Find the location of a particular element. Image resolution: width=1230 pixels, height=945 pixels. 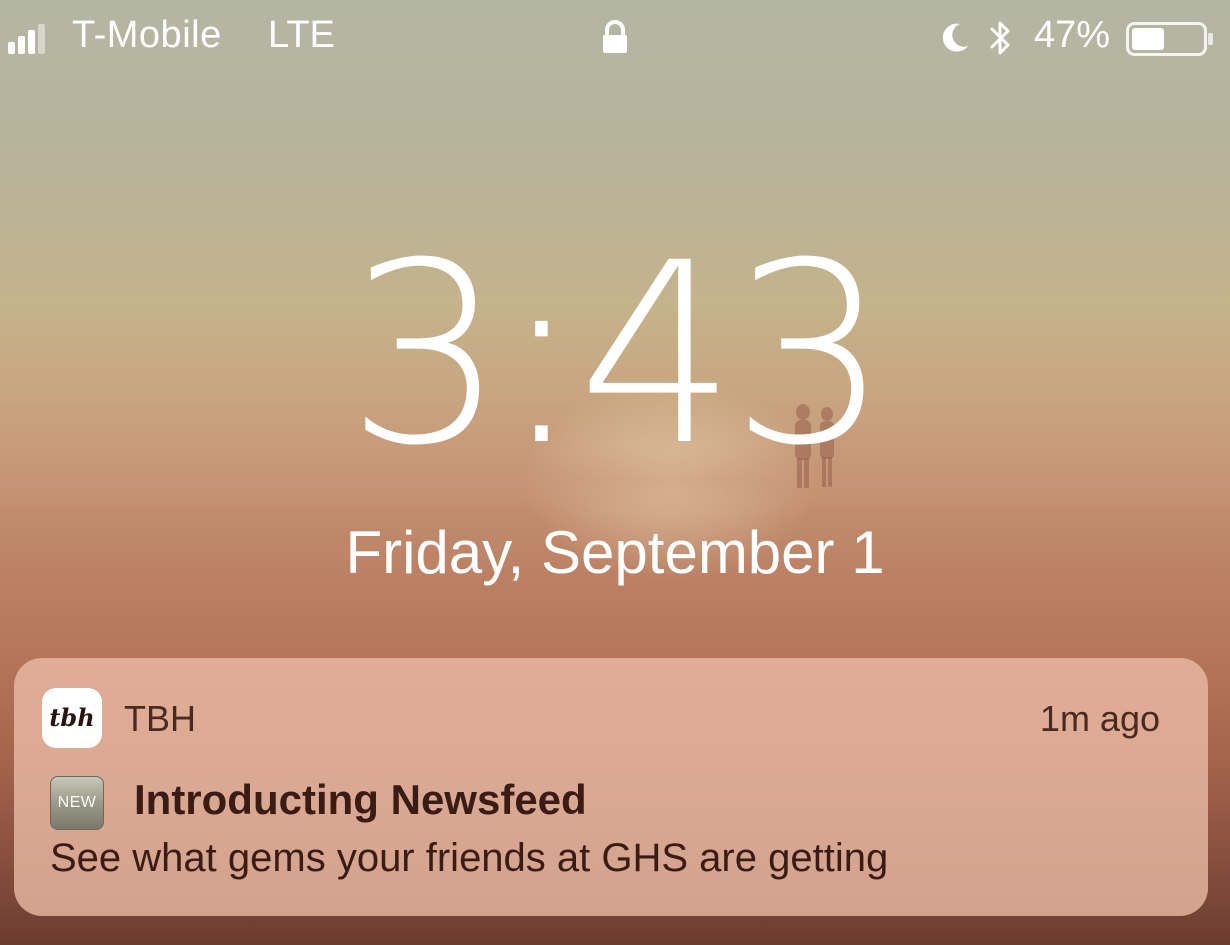

lock-screen-time: 3:43 is located at coordinates (617, 354).